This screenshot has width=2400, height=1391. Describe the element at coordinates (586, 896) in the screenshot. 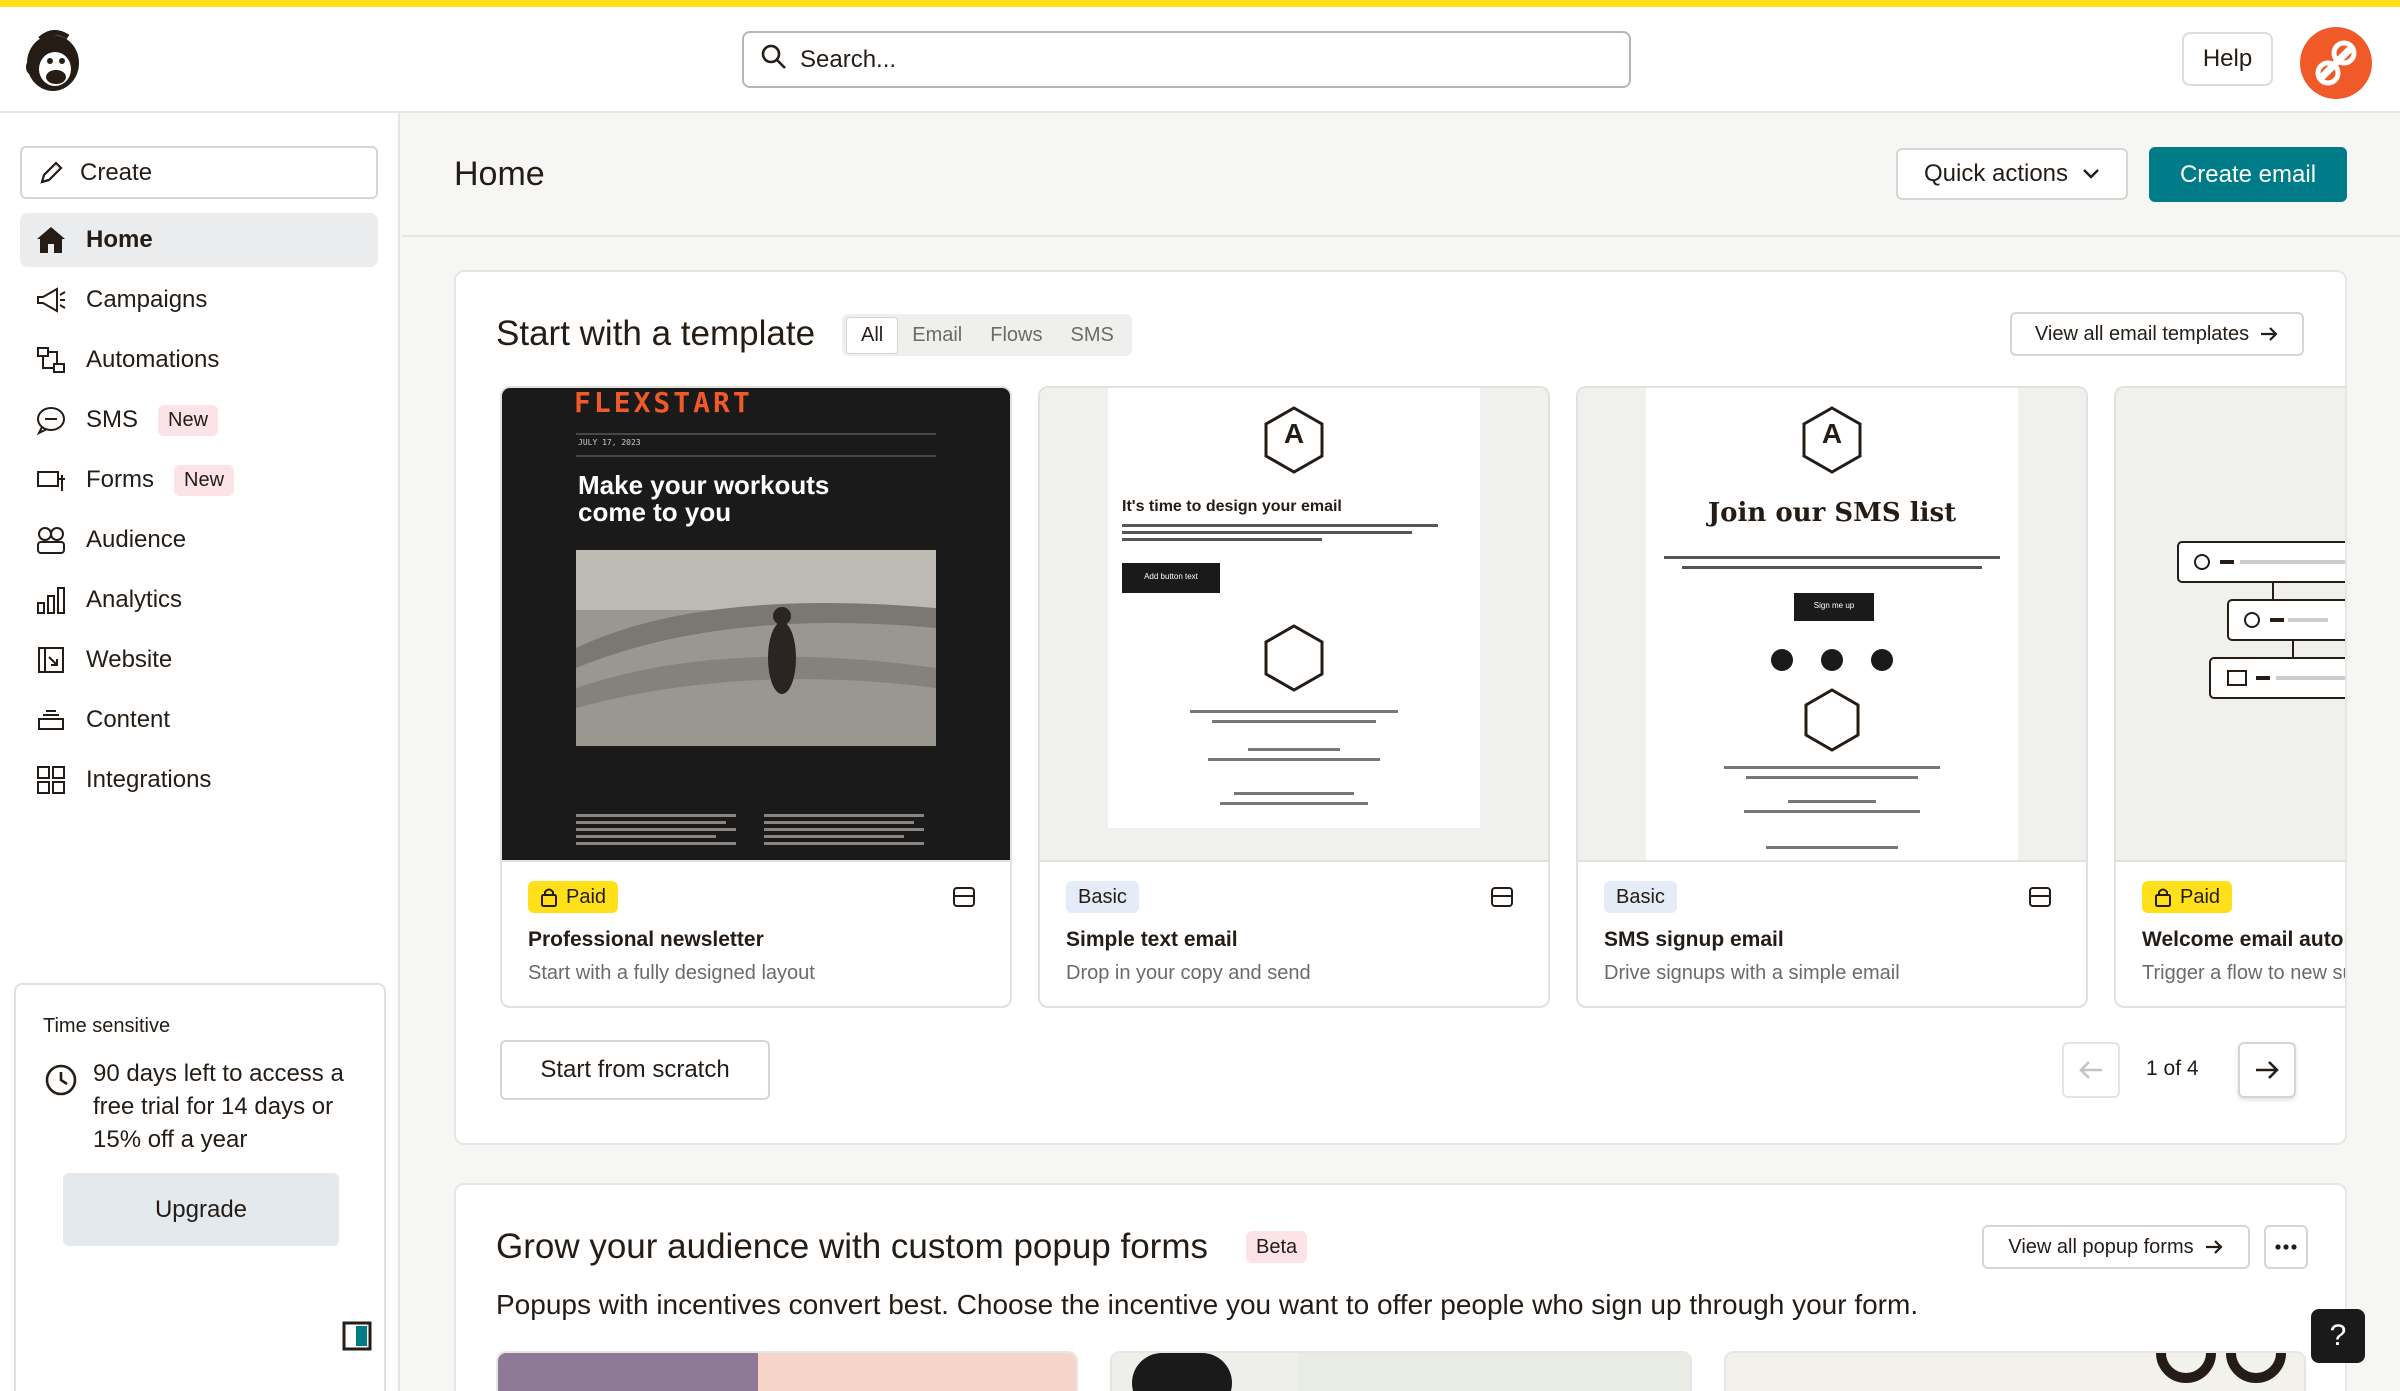

I see `tag-label: Paid` at that location.